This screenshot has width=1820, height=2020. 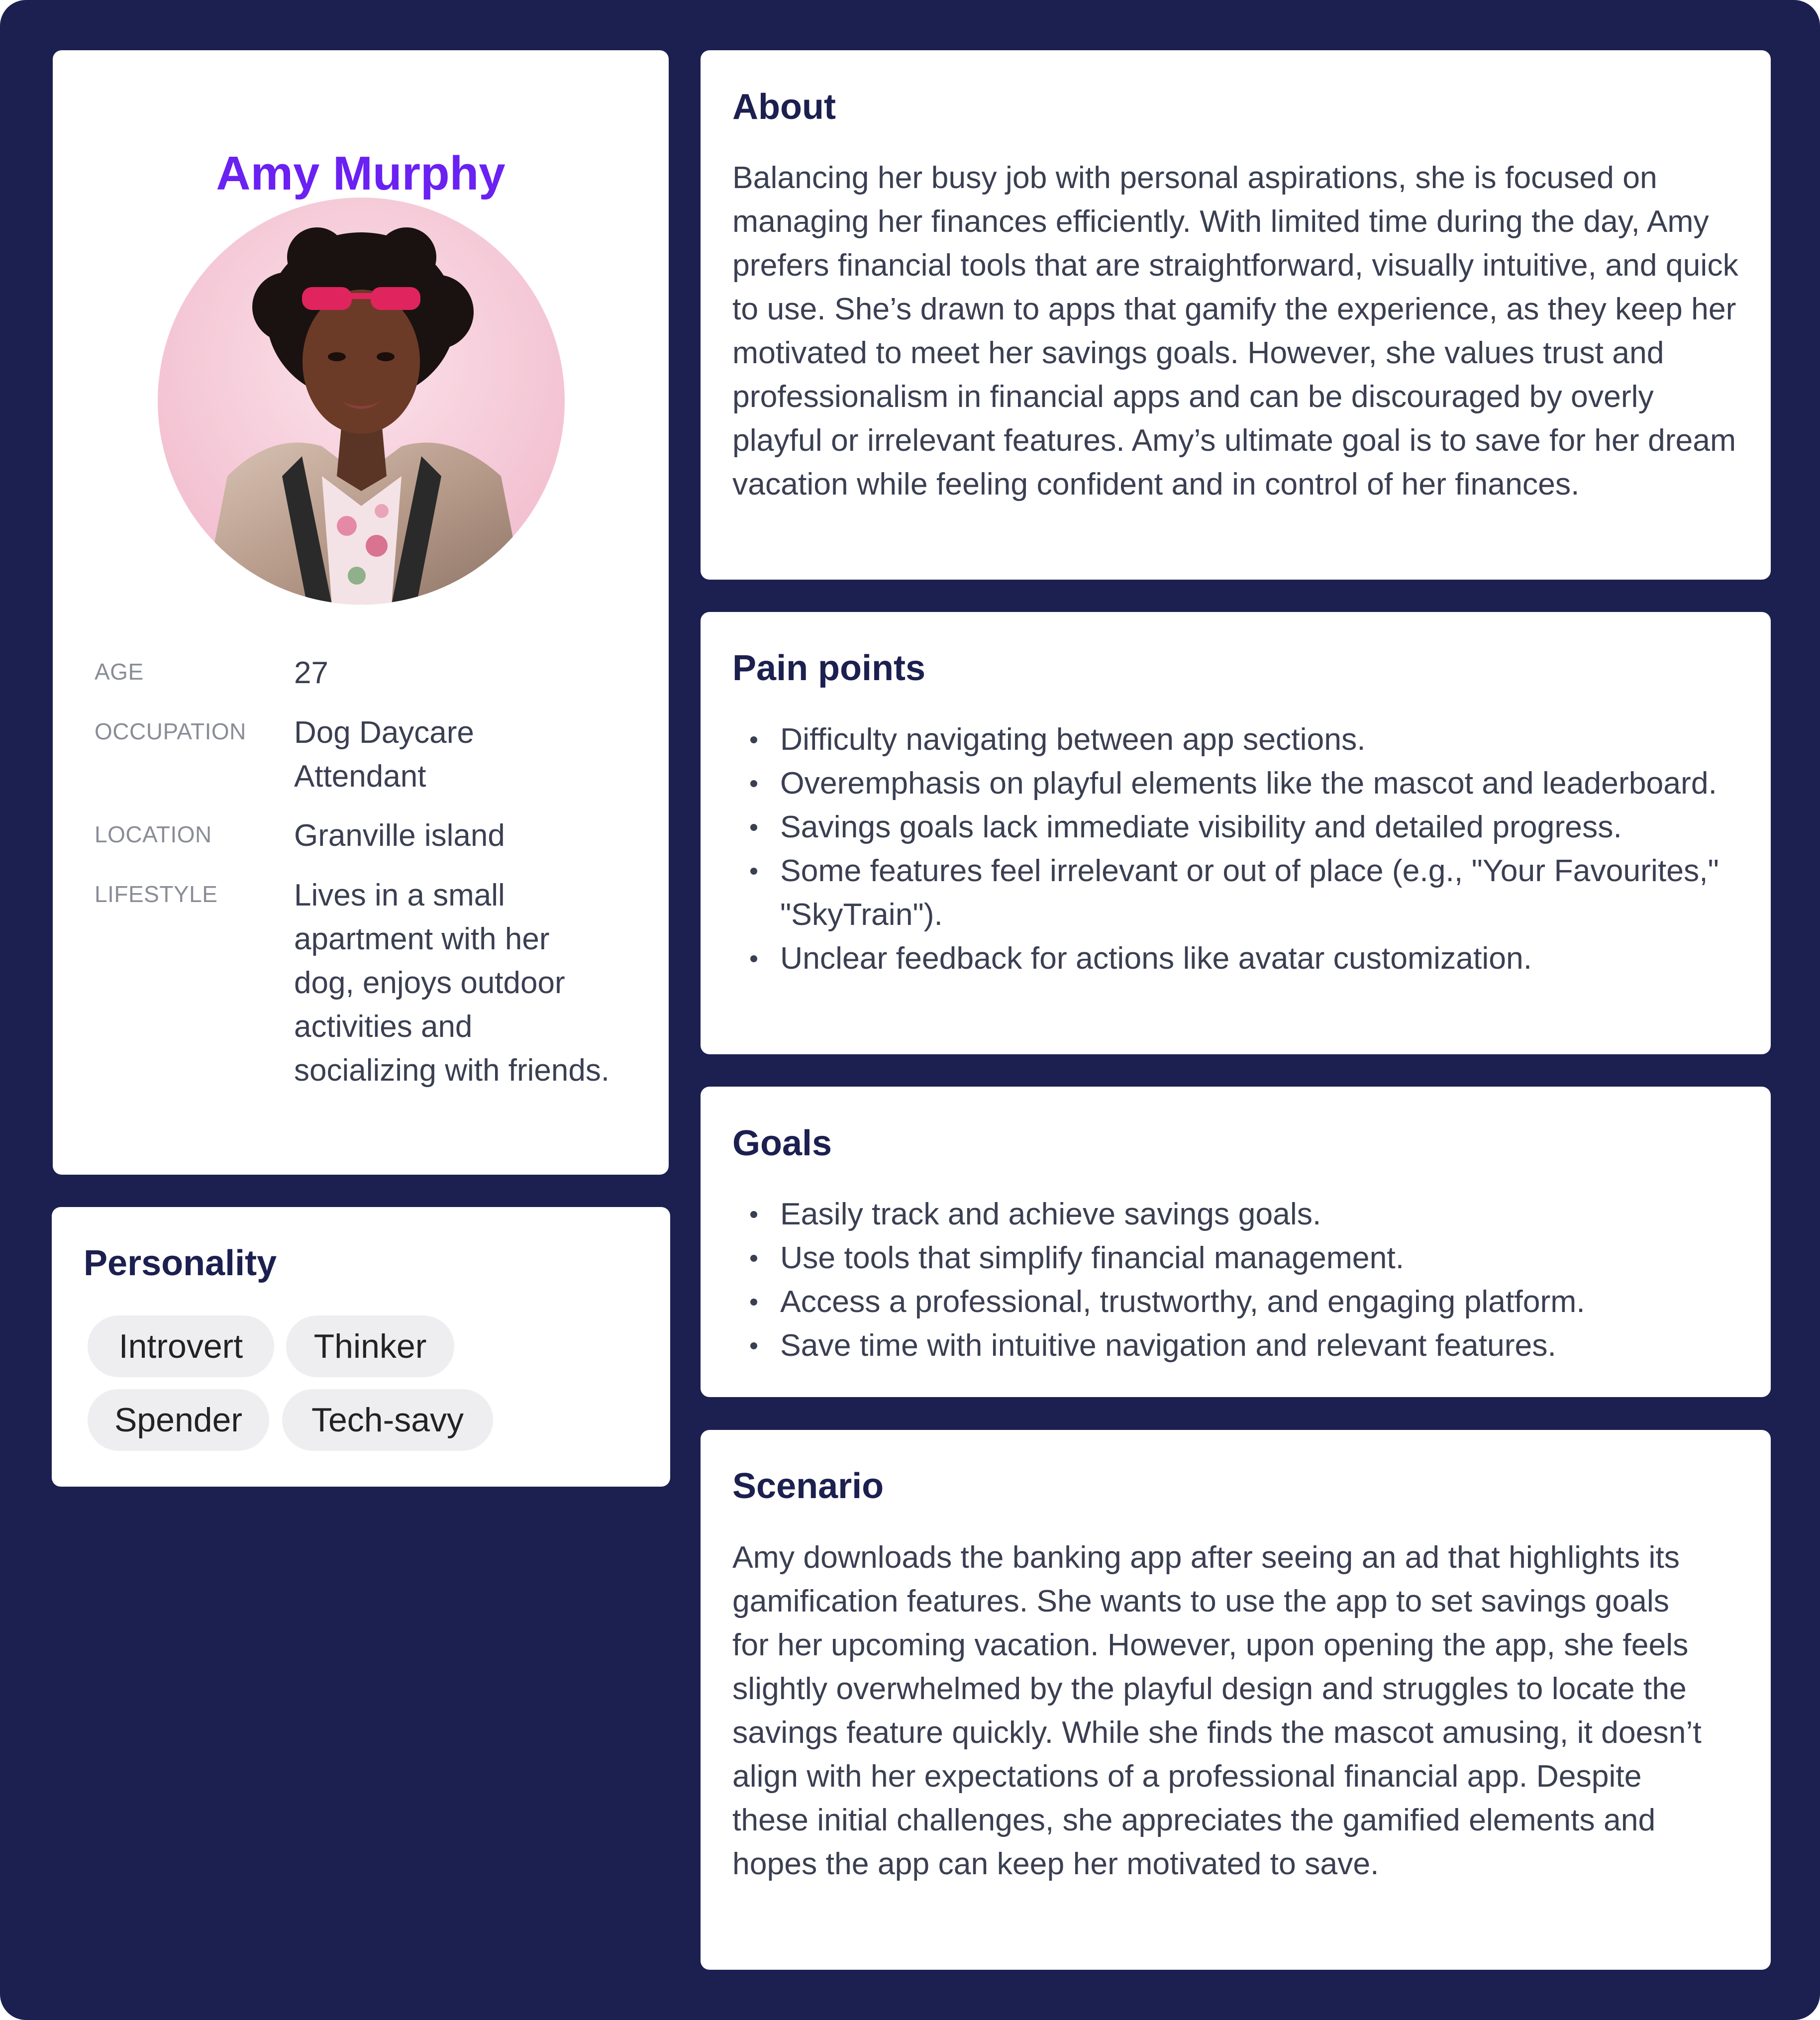 What do you see at coordinates (384, 754) in the screenshot?
I see `detail-value: Dog Daycare Attendant` at bounding box center [384, 754].